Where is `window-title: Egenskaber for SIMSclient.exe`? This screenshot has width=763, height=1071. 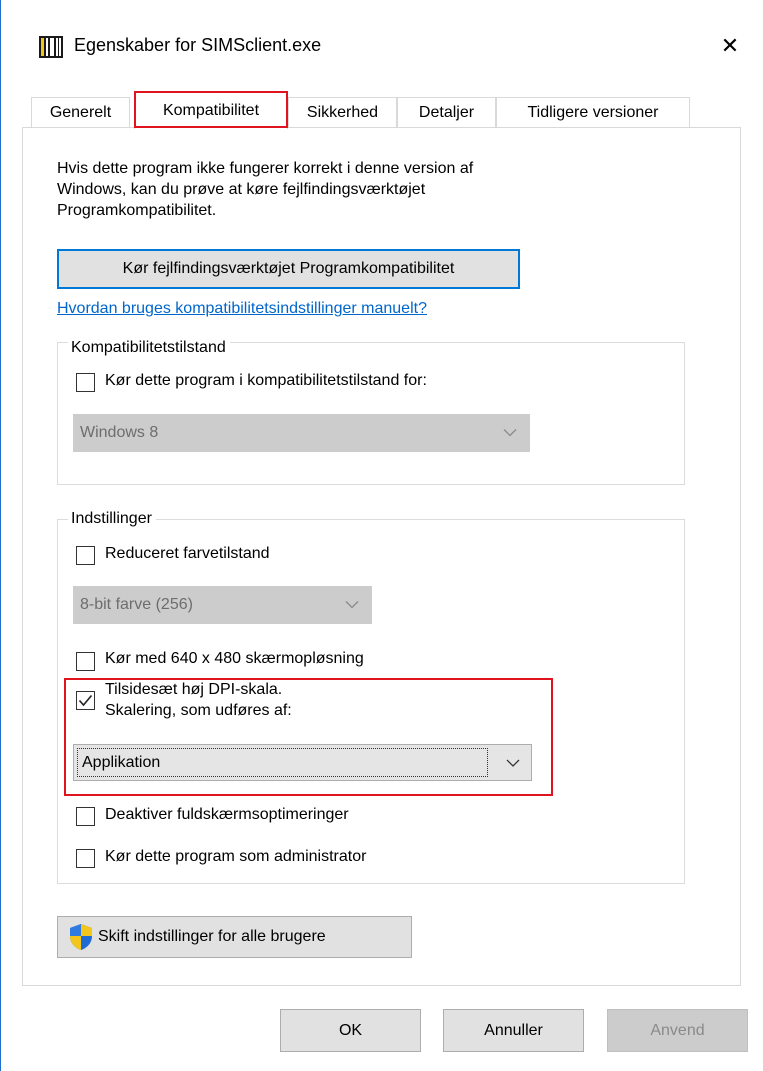
window-title: Egenskaber for SIMSclient.exe is located at coordinates (198, 45).